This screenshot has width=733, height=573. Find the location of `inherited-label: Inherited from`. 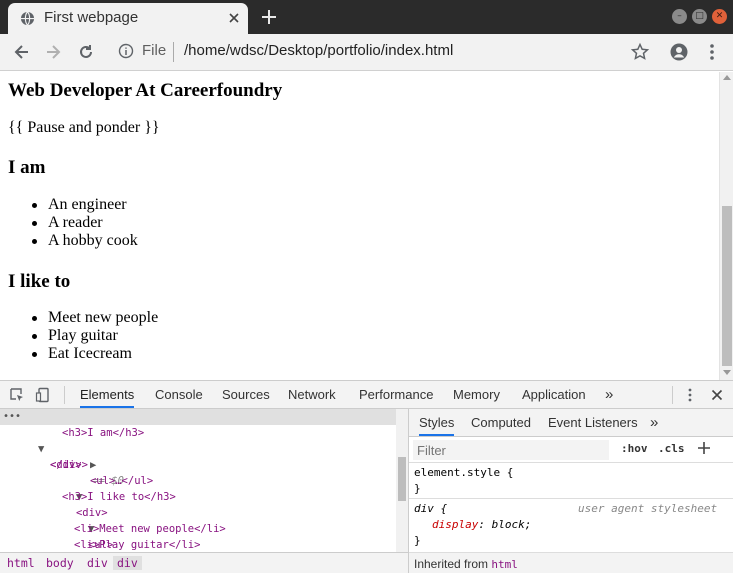

inherited-label: Inherited from is located at coordinates (451, 564).